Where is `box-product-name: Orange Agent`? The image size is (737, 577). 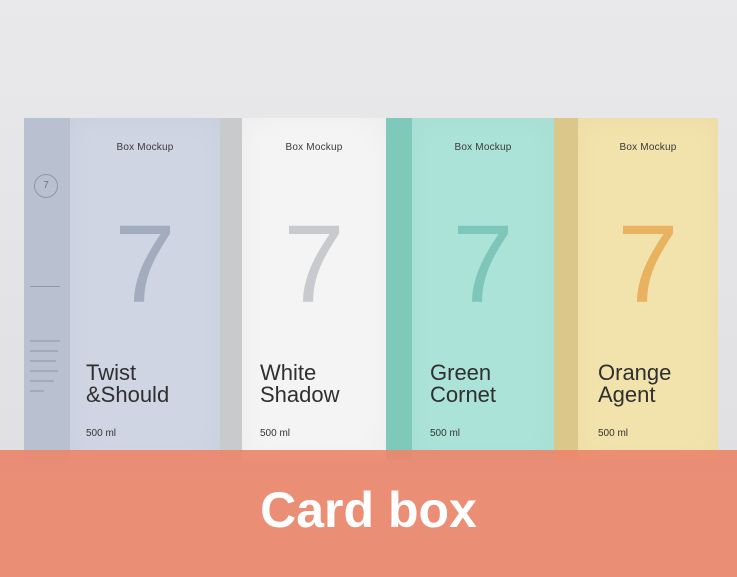 box-product-name: Orange Agent is located at coordinates (634, 384).